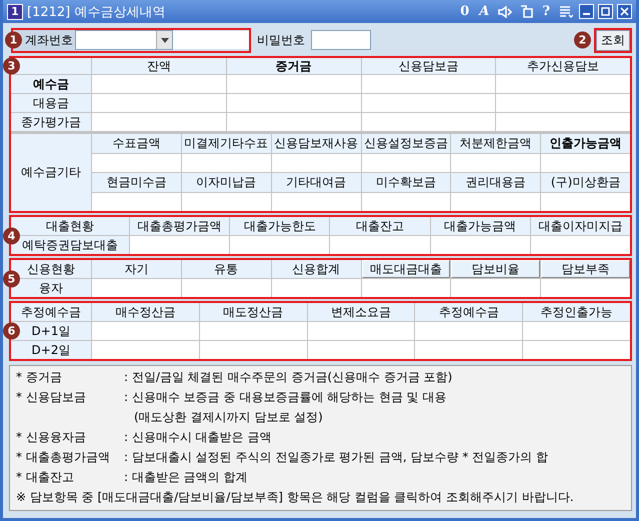 The image size is (639, 521). Describe the element at coordinates (211, 40) in the screenshot. I see `account-field` at that location.